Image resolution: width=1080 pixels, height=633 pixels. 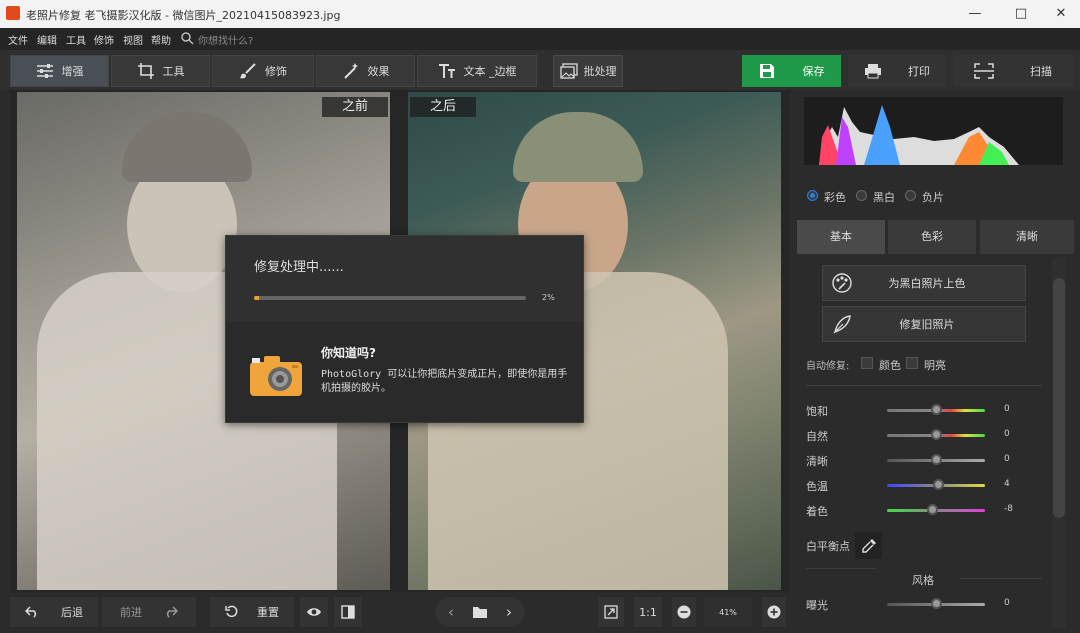 What do you see at coordinates (924, 283) in the screenshot?
I see `colorize-button: 为黑白照片上色` at bounding box center [924, 283].